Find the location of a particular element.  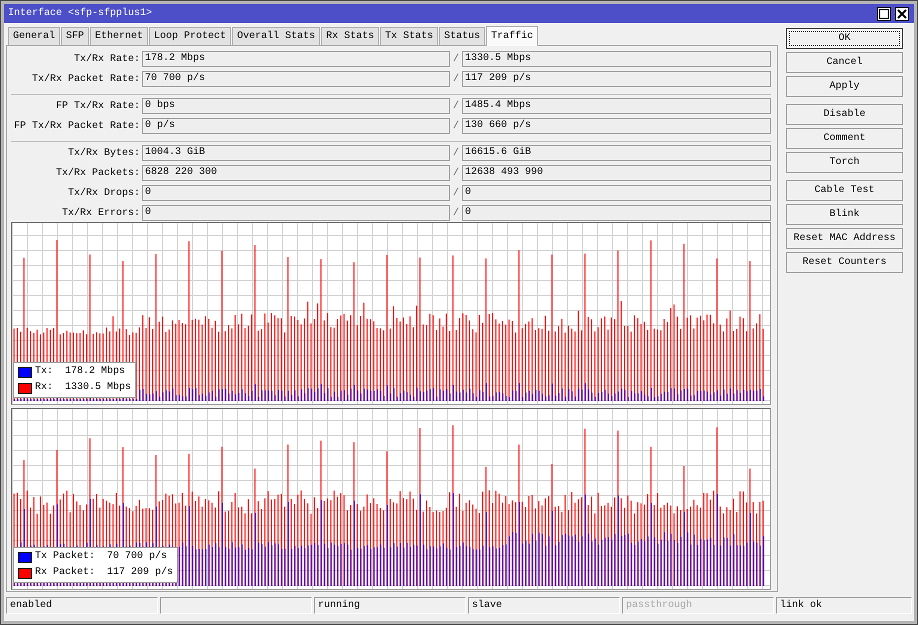

close-button is located at coordinates (902, 13).